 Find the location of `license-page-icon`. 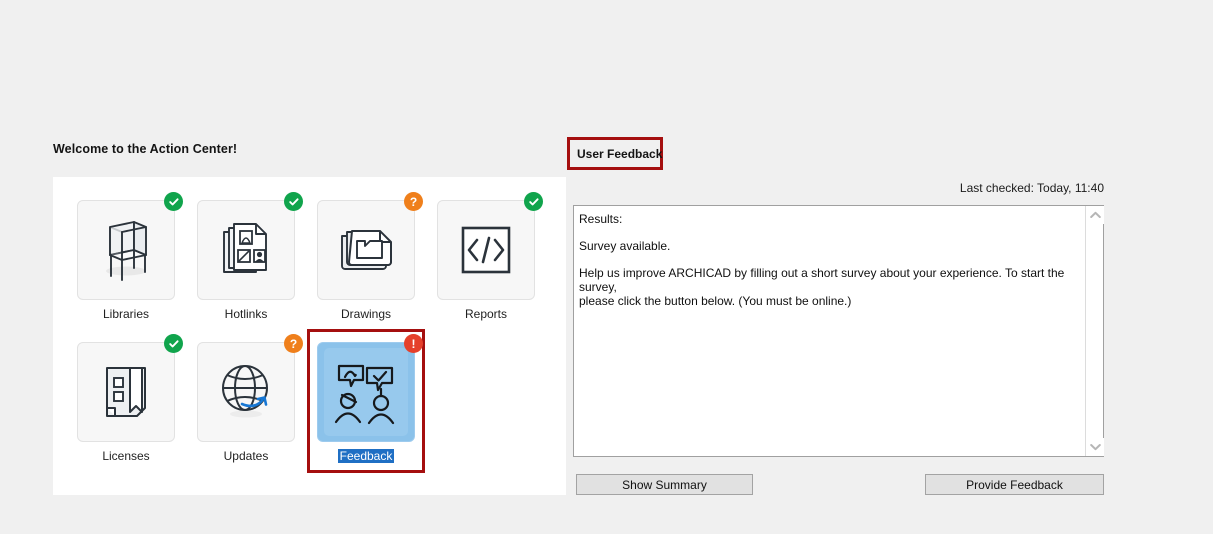

license-page-icon is located at coordinates (126, 392).